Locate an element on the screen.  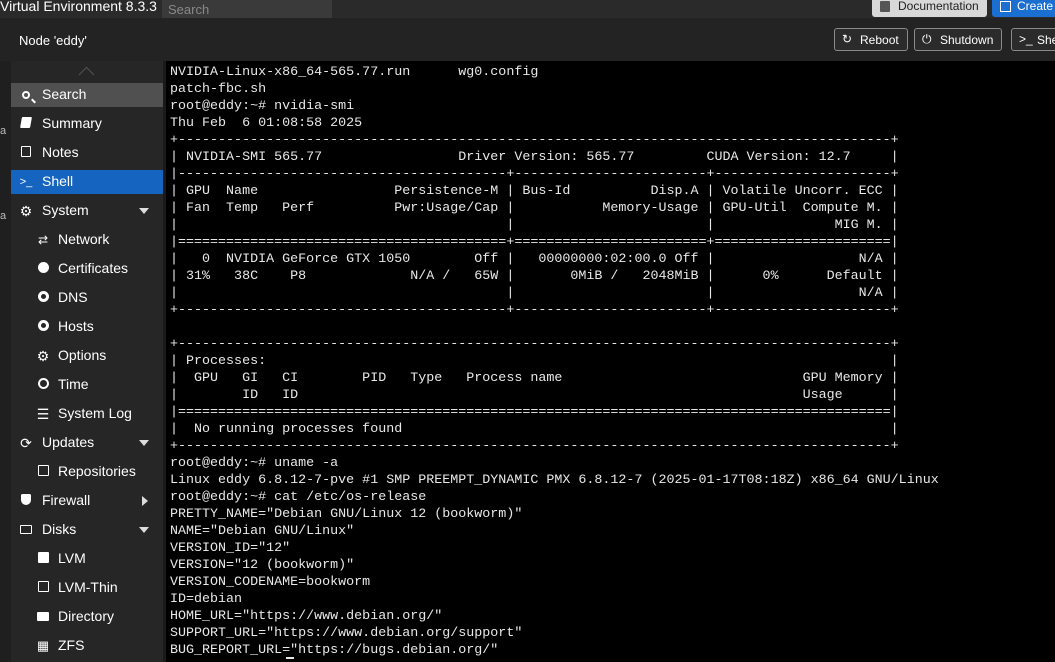
sidebar-item-directory: Directory is located at coordinates (87, 617).